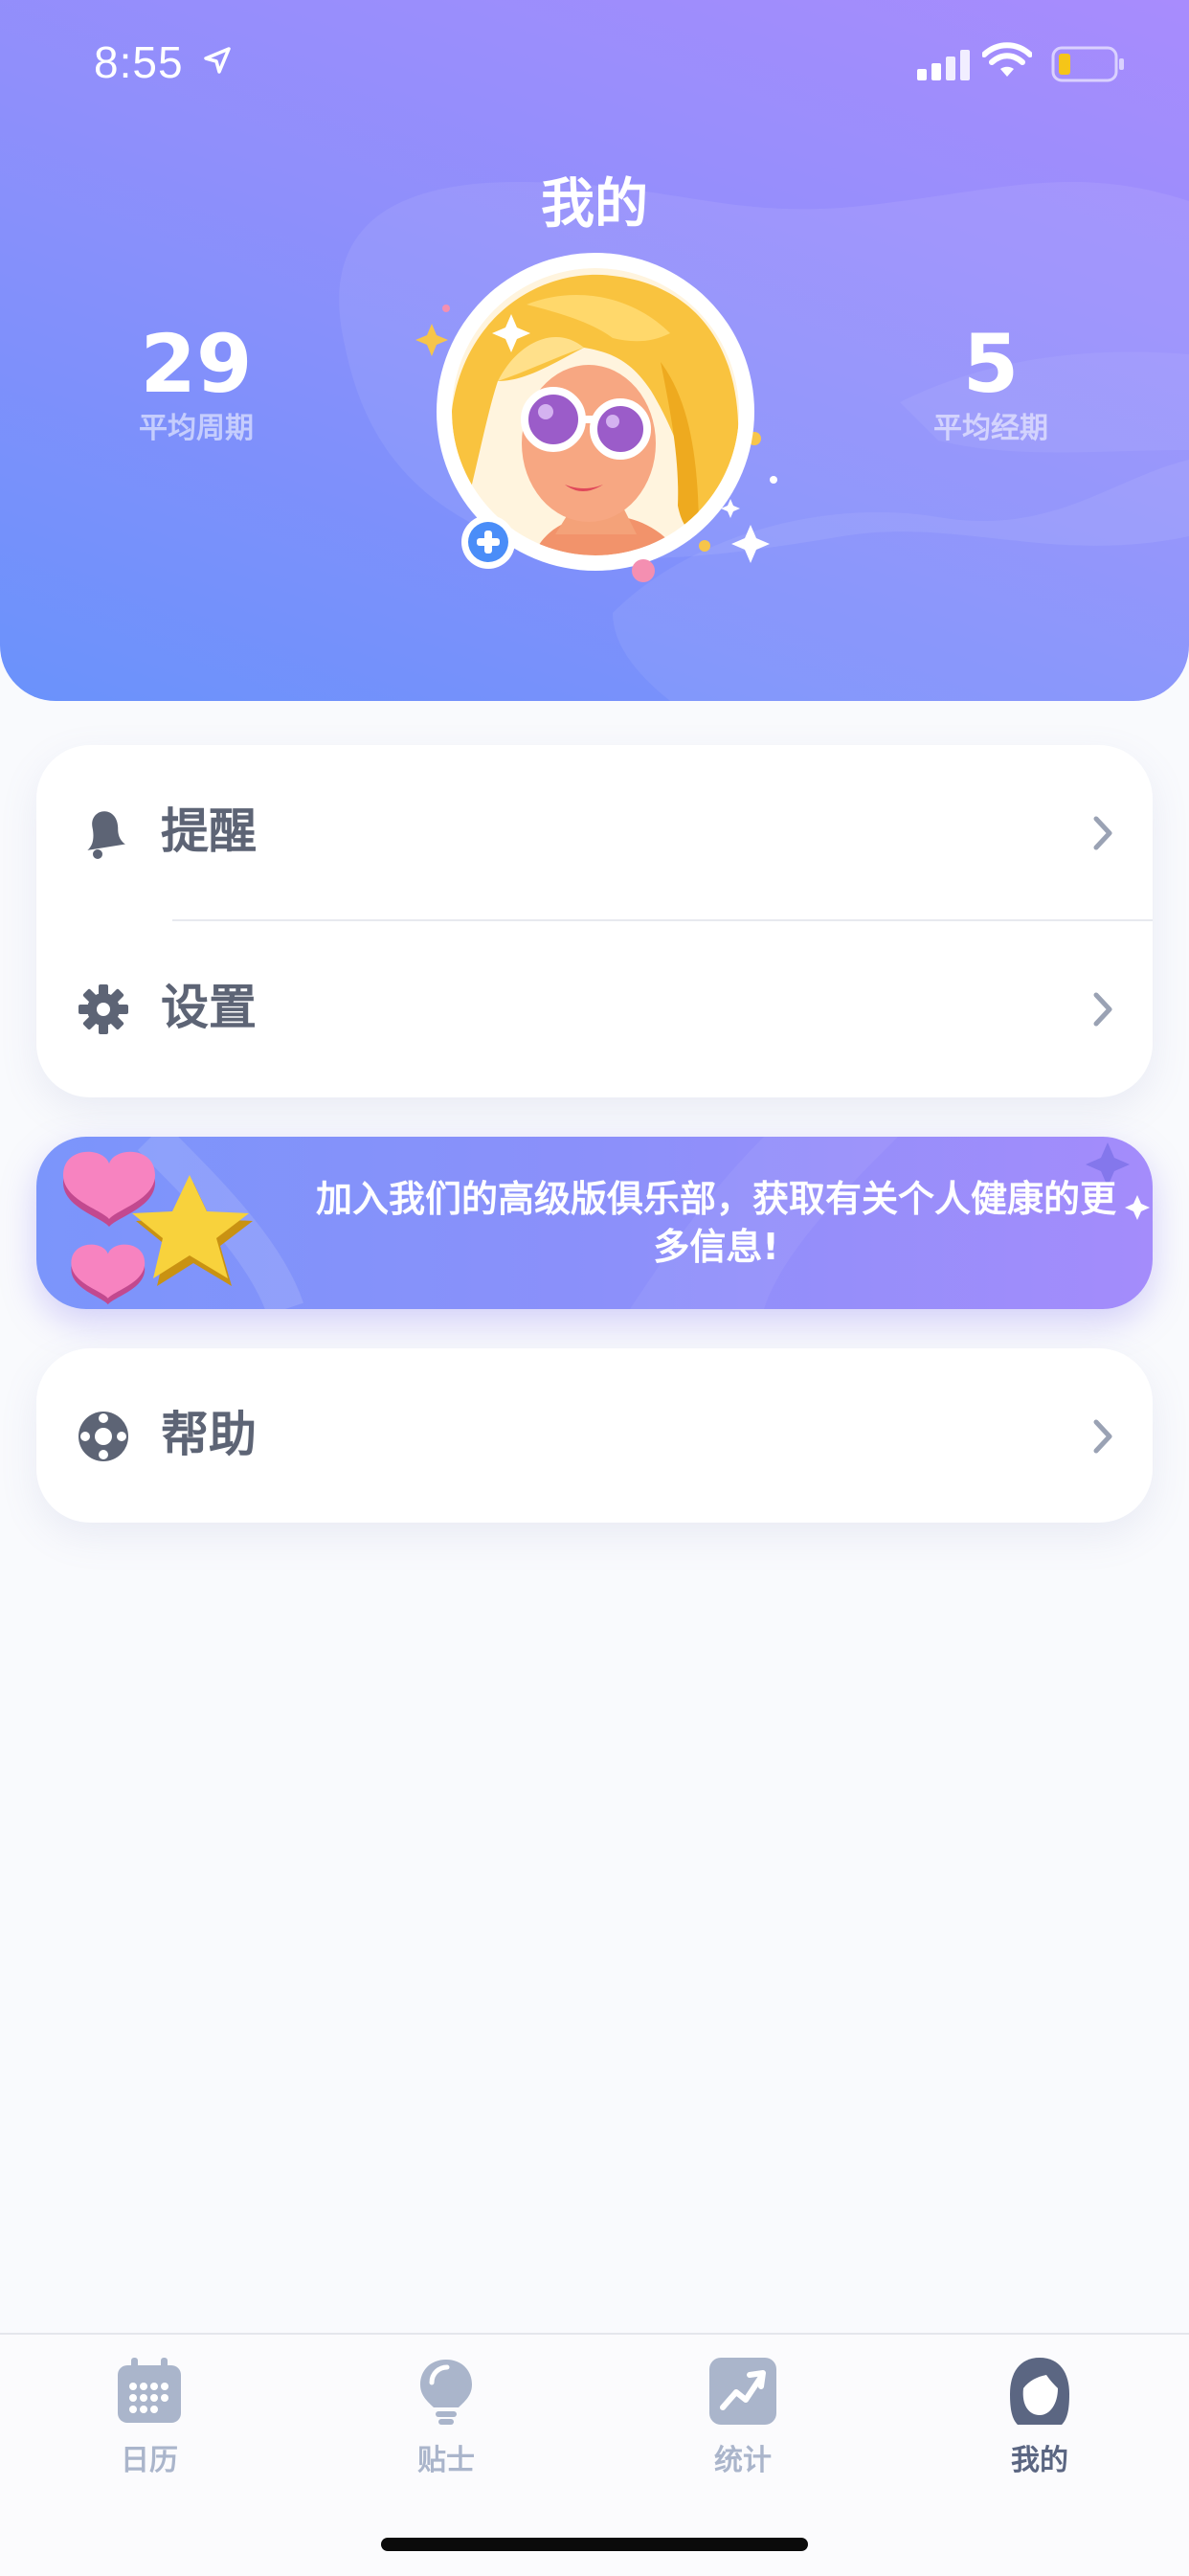 Image resolution: width=1189 pixels, height=2576 pixels. Describe the element at coordinates (594, 204) in the screenshot. I see `page-title: 我的` at that location.